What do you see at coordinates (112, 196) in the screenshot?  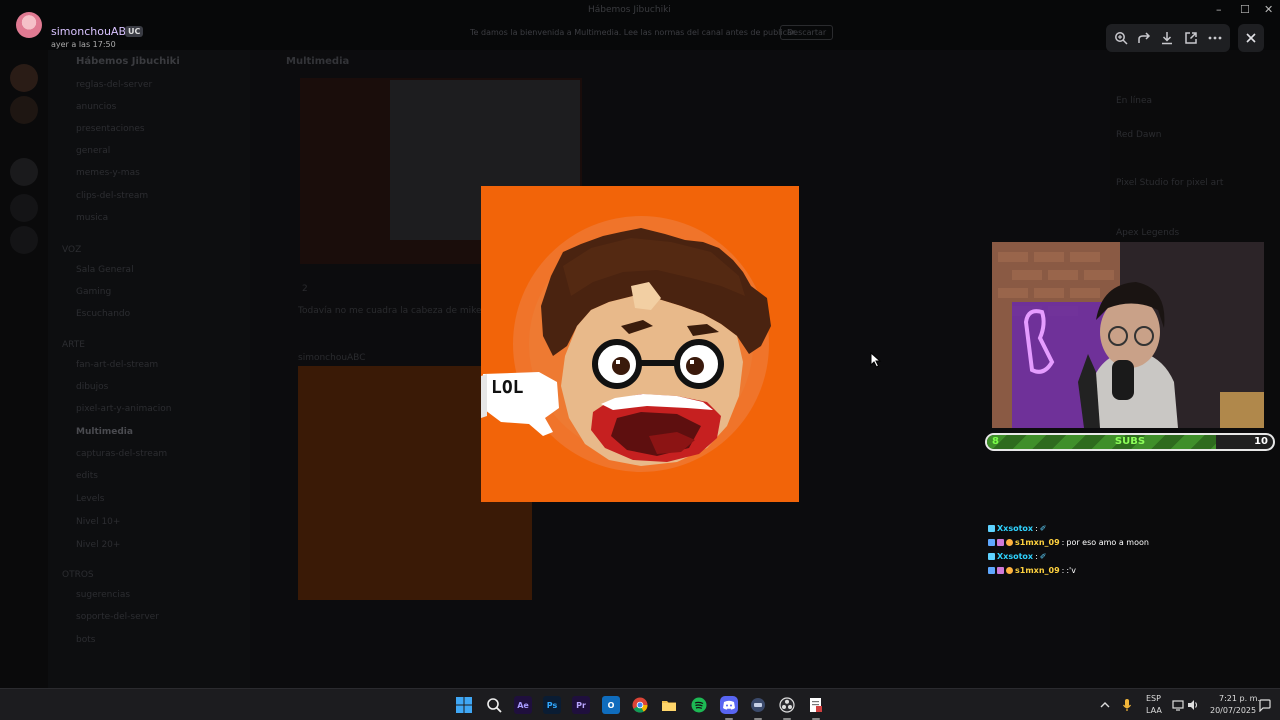 I see `channel-item: clips-del-stream` at bounding box center [112, 196].